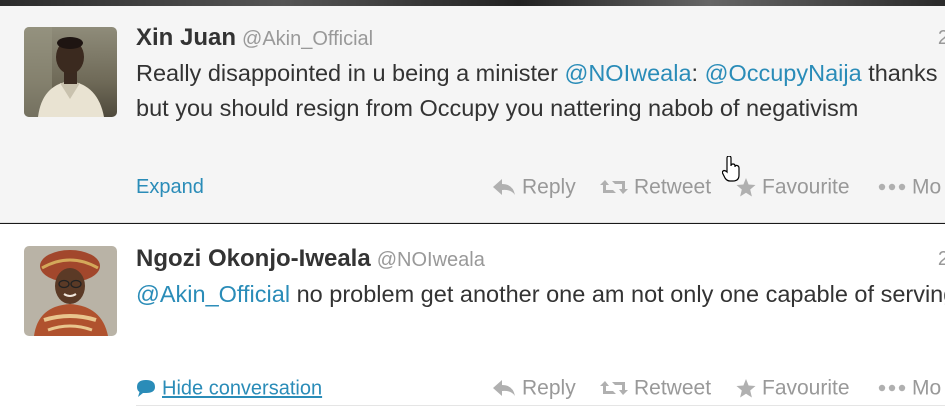 The image size is (945, 408). What do you see at coordinates (213, 294) in the screenshot?
I see `mention-link: @Akin_Official` at bounding box center [213, 294].